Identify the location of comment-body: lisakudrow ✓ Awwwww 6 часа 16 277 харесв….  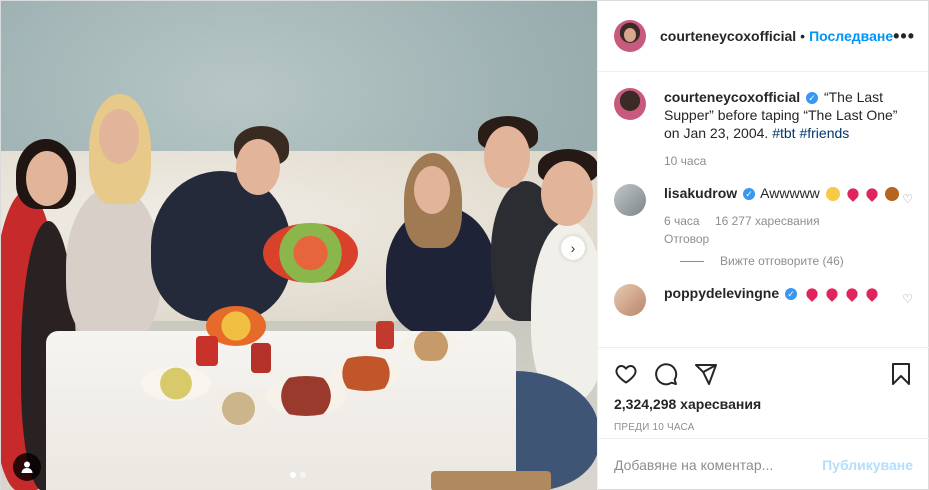
(788, 216).